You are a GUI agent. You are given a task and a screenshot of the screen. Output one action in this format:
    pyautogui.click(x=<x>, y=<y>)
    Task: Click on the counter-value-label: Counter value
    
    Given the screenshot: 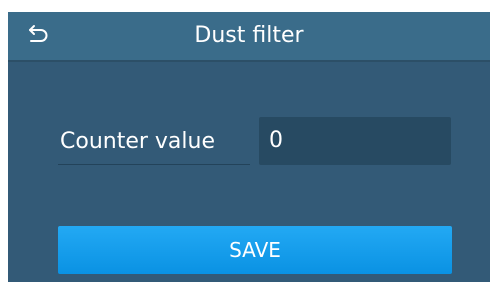 What is the action you would take?
    pyautogui.click(x=154, y=141)
    